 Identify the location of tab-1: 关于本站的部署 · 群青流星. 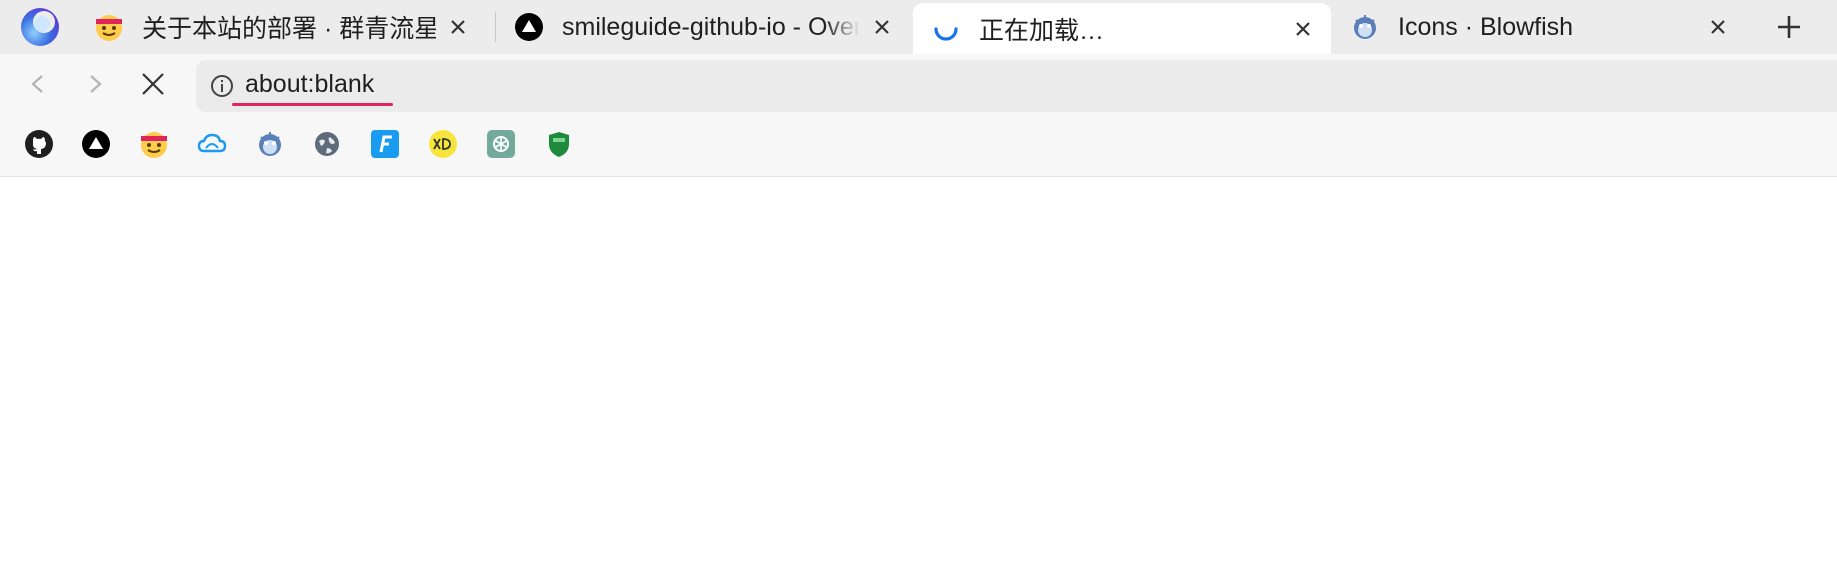
(290, 27).